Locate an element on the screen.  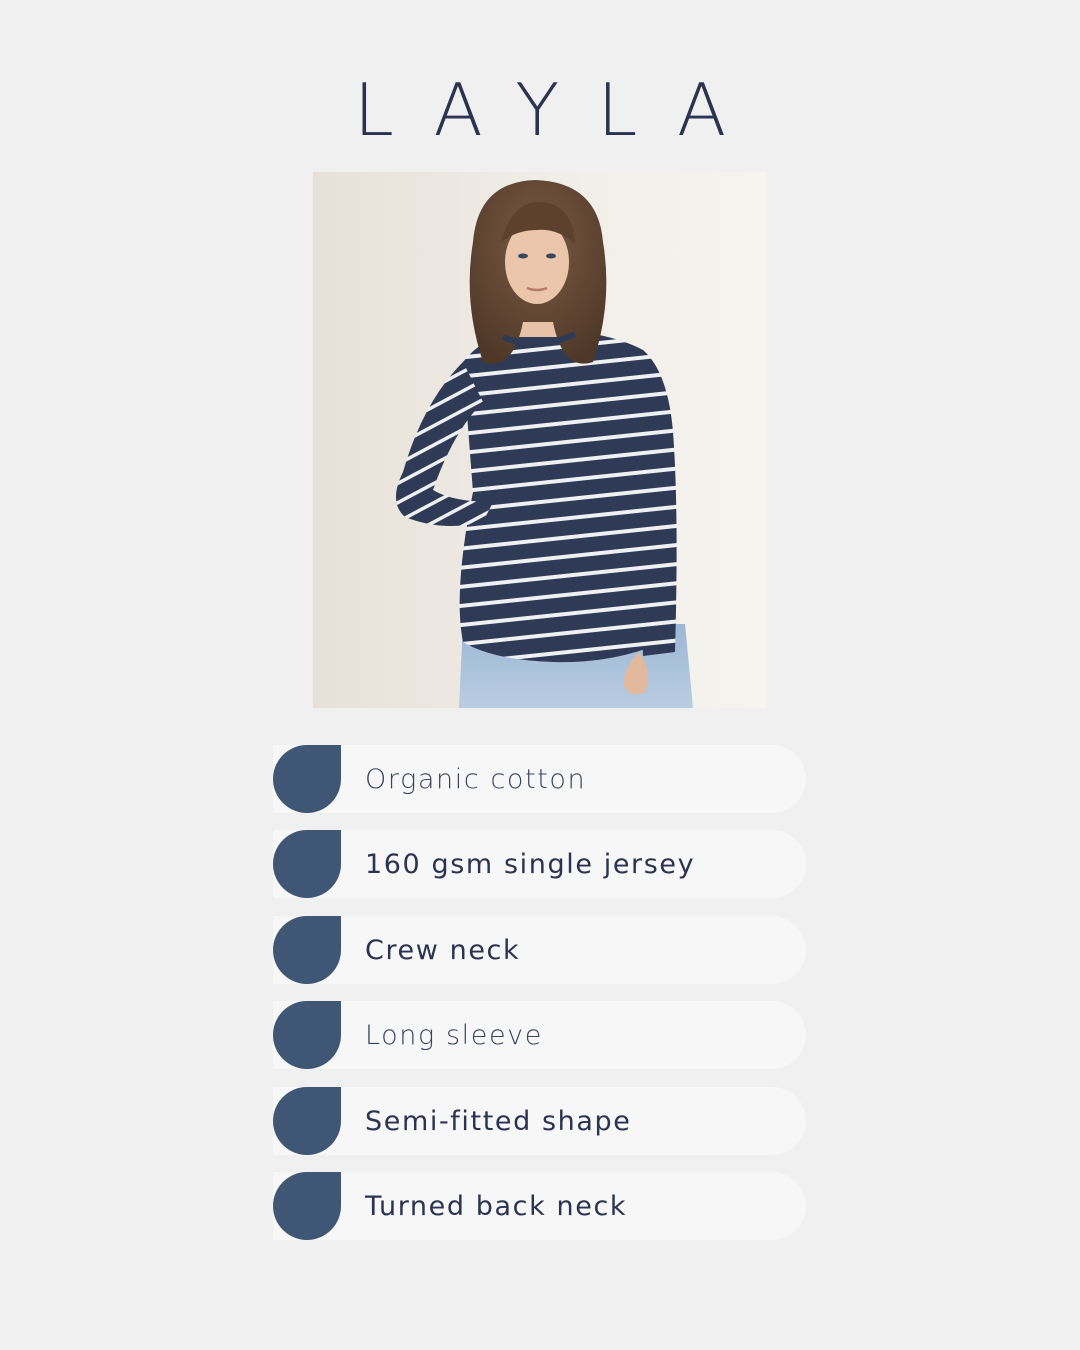
feature-item-gsm: 160 gsm single jersey is located at coordinates (540, 864).